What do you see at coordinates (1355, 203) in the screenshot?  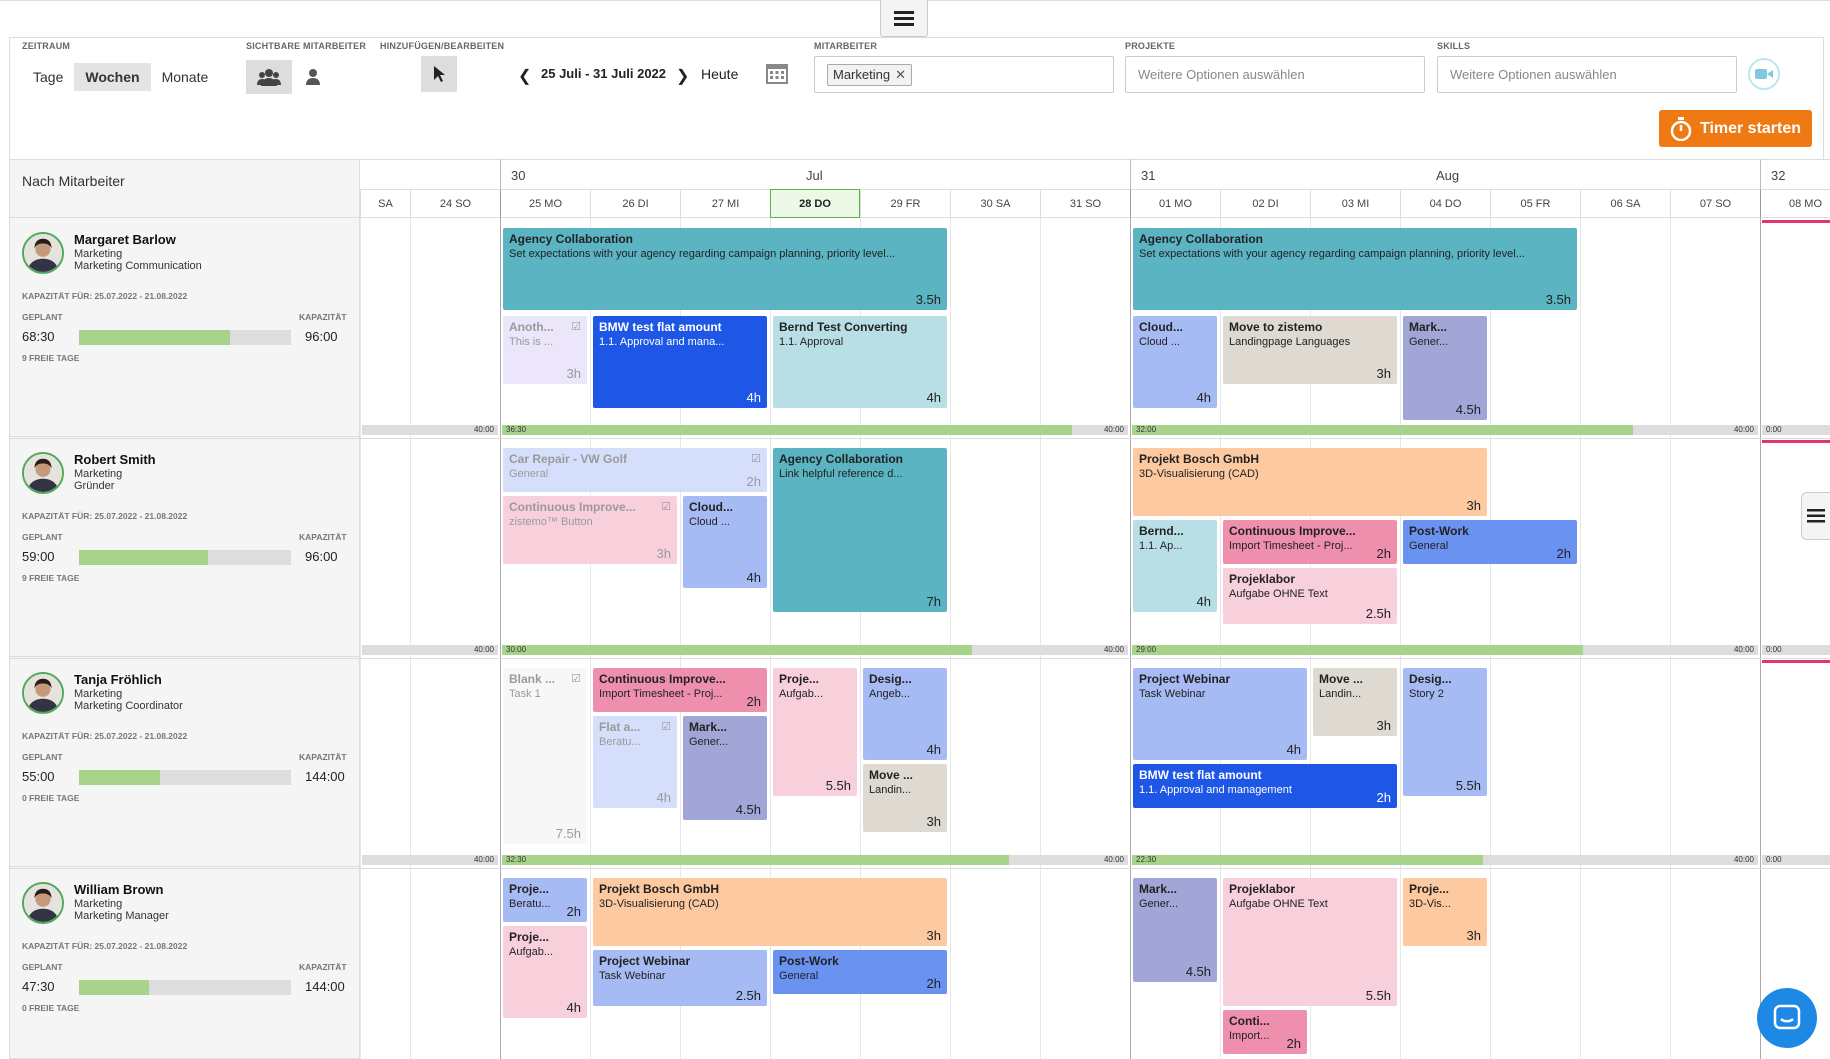 I see `day-header: 03 MI` at bounding box center [1355, 203].